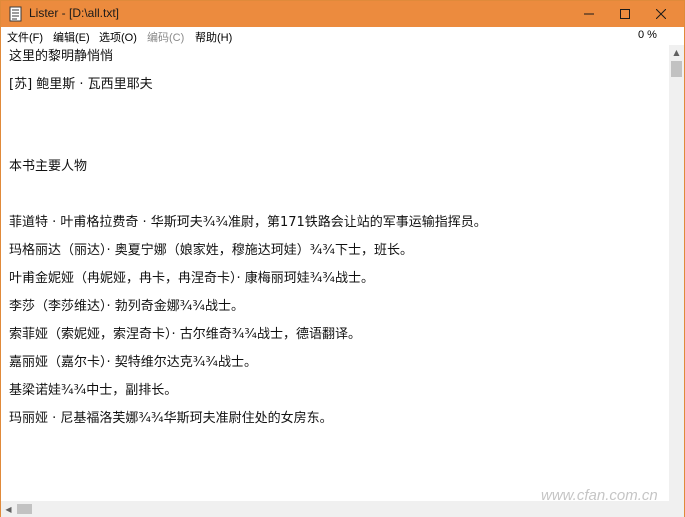 This screenshot has width=685, height=517. Describe the element at coordinates (93, 390) in the screenshot. I see `text-line: 基梁诺娃¾¾中士，副排长。` at that location.